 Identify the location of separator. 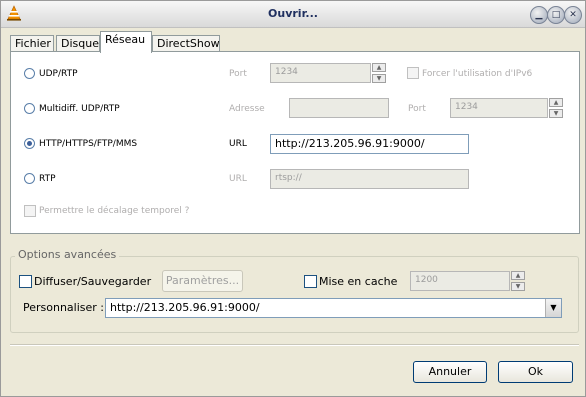
(294, 345).